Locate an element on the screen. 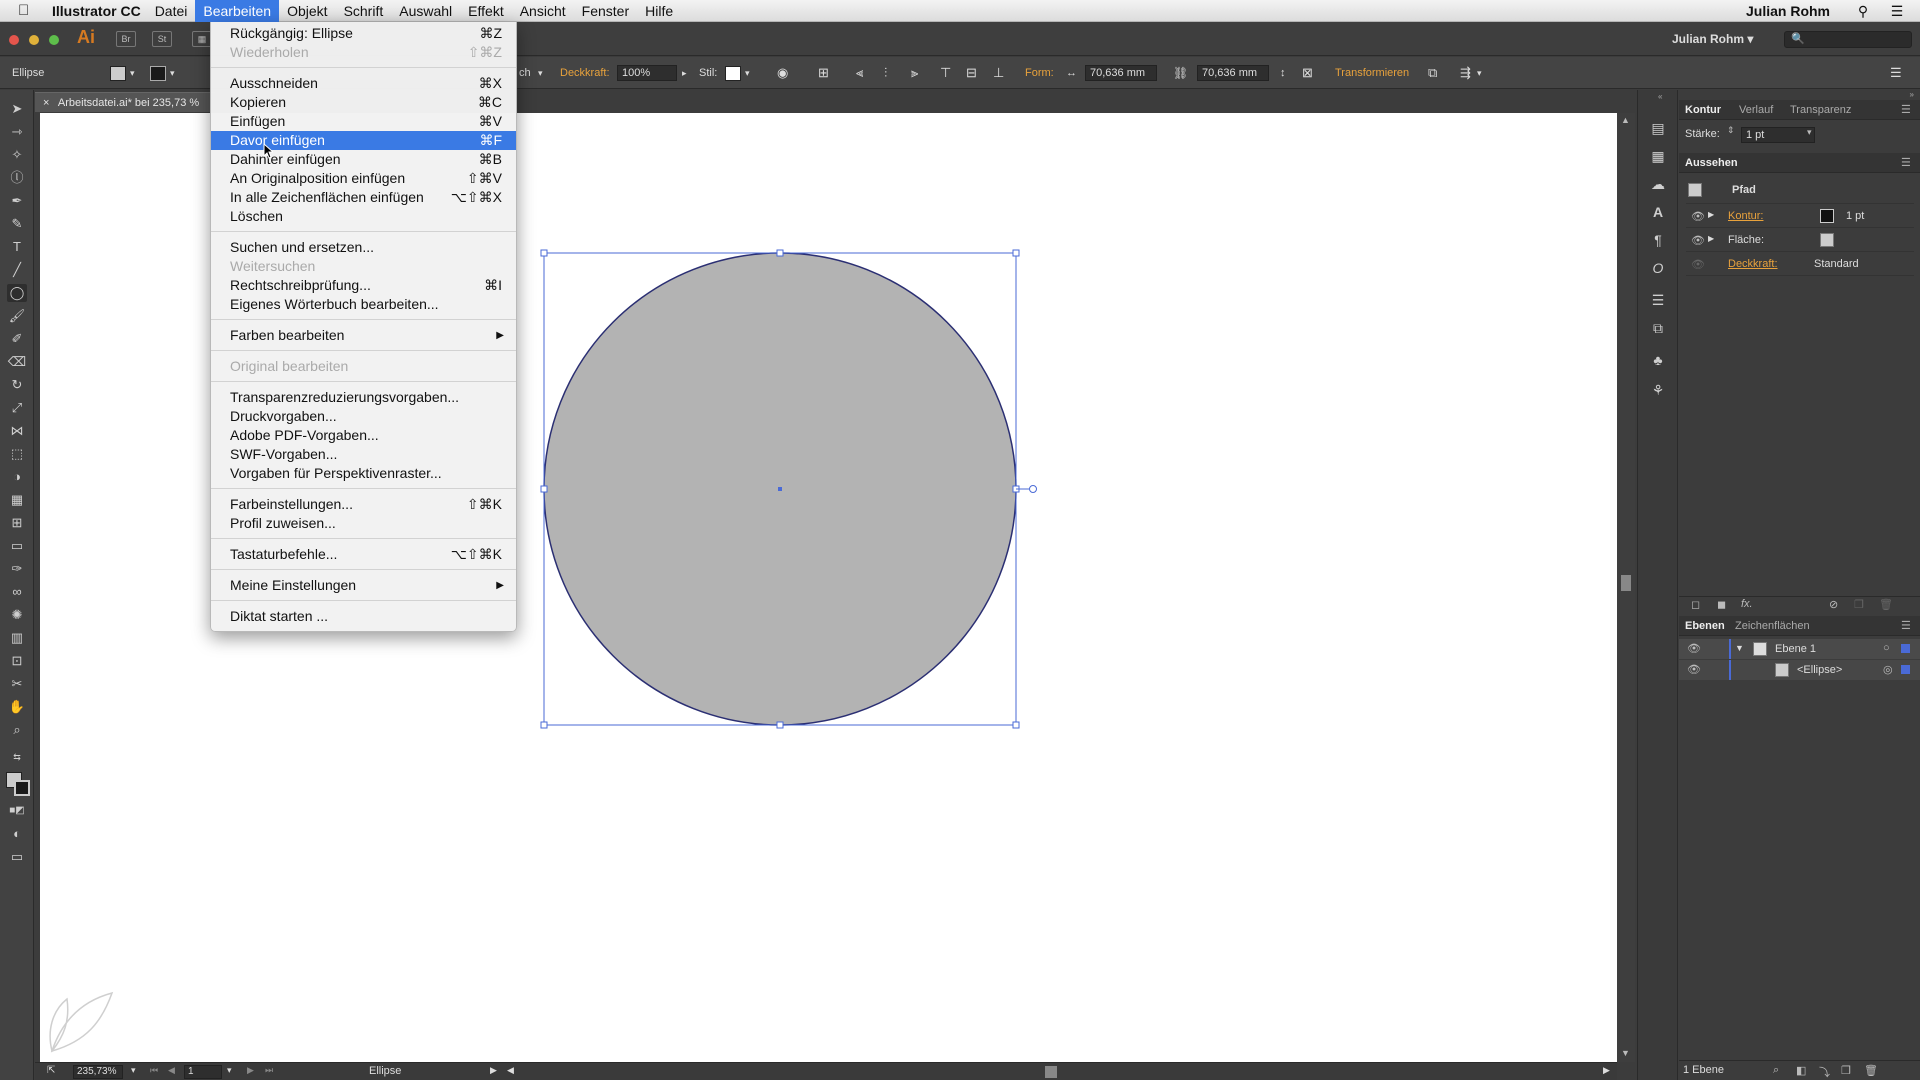 Image resolution: width=1920 pixels, height=1080 pixels. notification-list-icon: ☰ is located at coordinates (1897, 11).